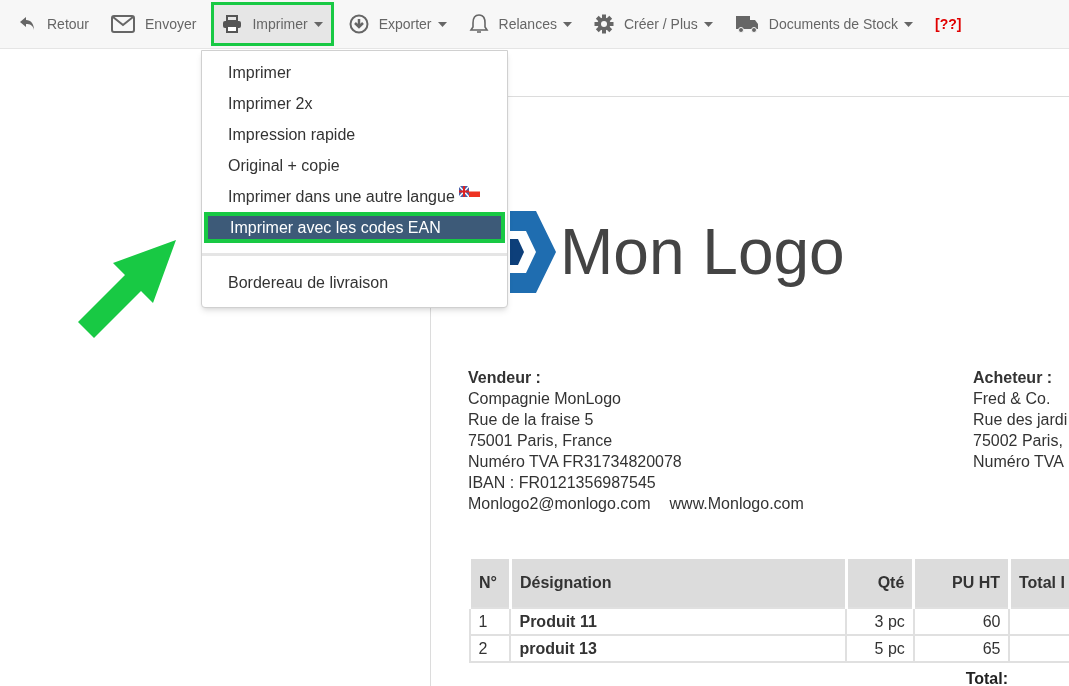 The width and height of the screenshot is (1069, 686). What do you see at coordinates (889, 648) in the screenshot?
I see `table-cell: 5 pc` at bounding box center [889, 648].